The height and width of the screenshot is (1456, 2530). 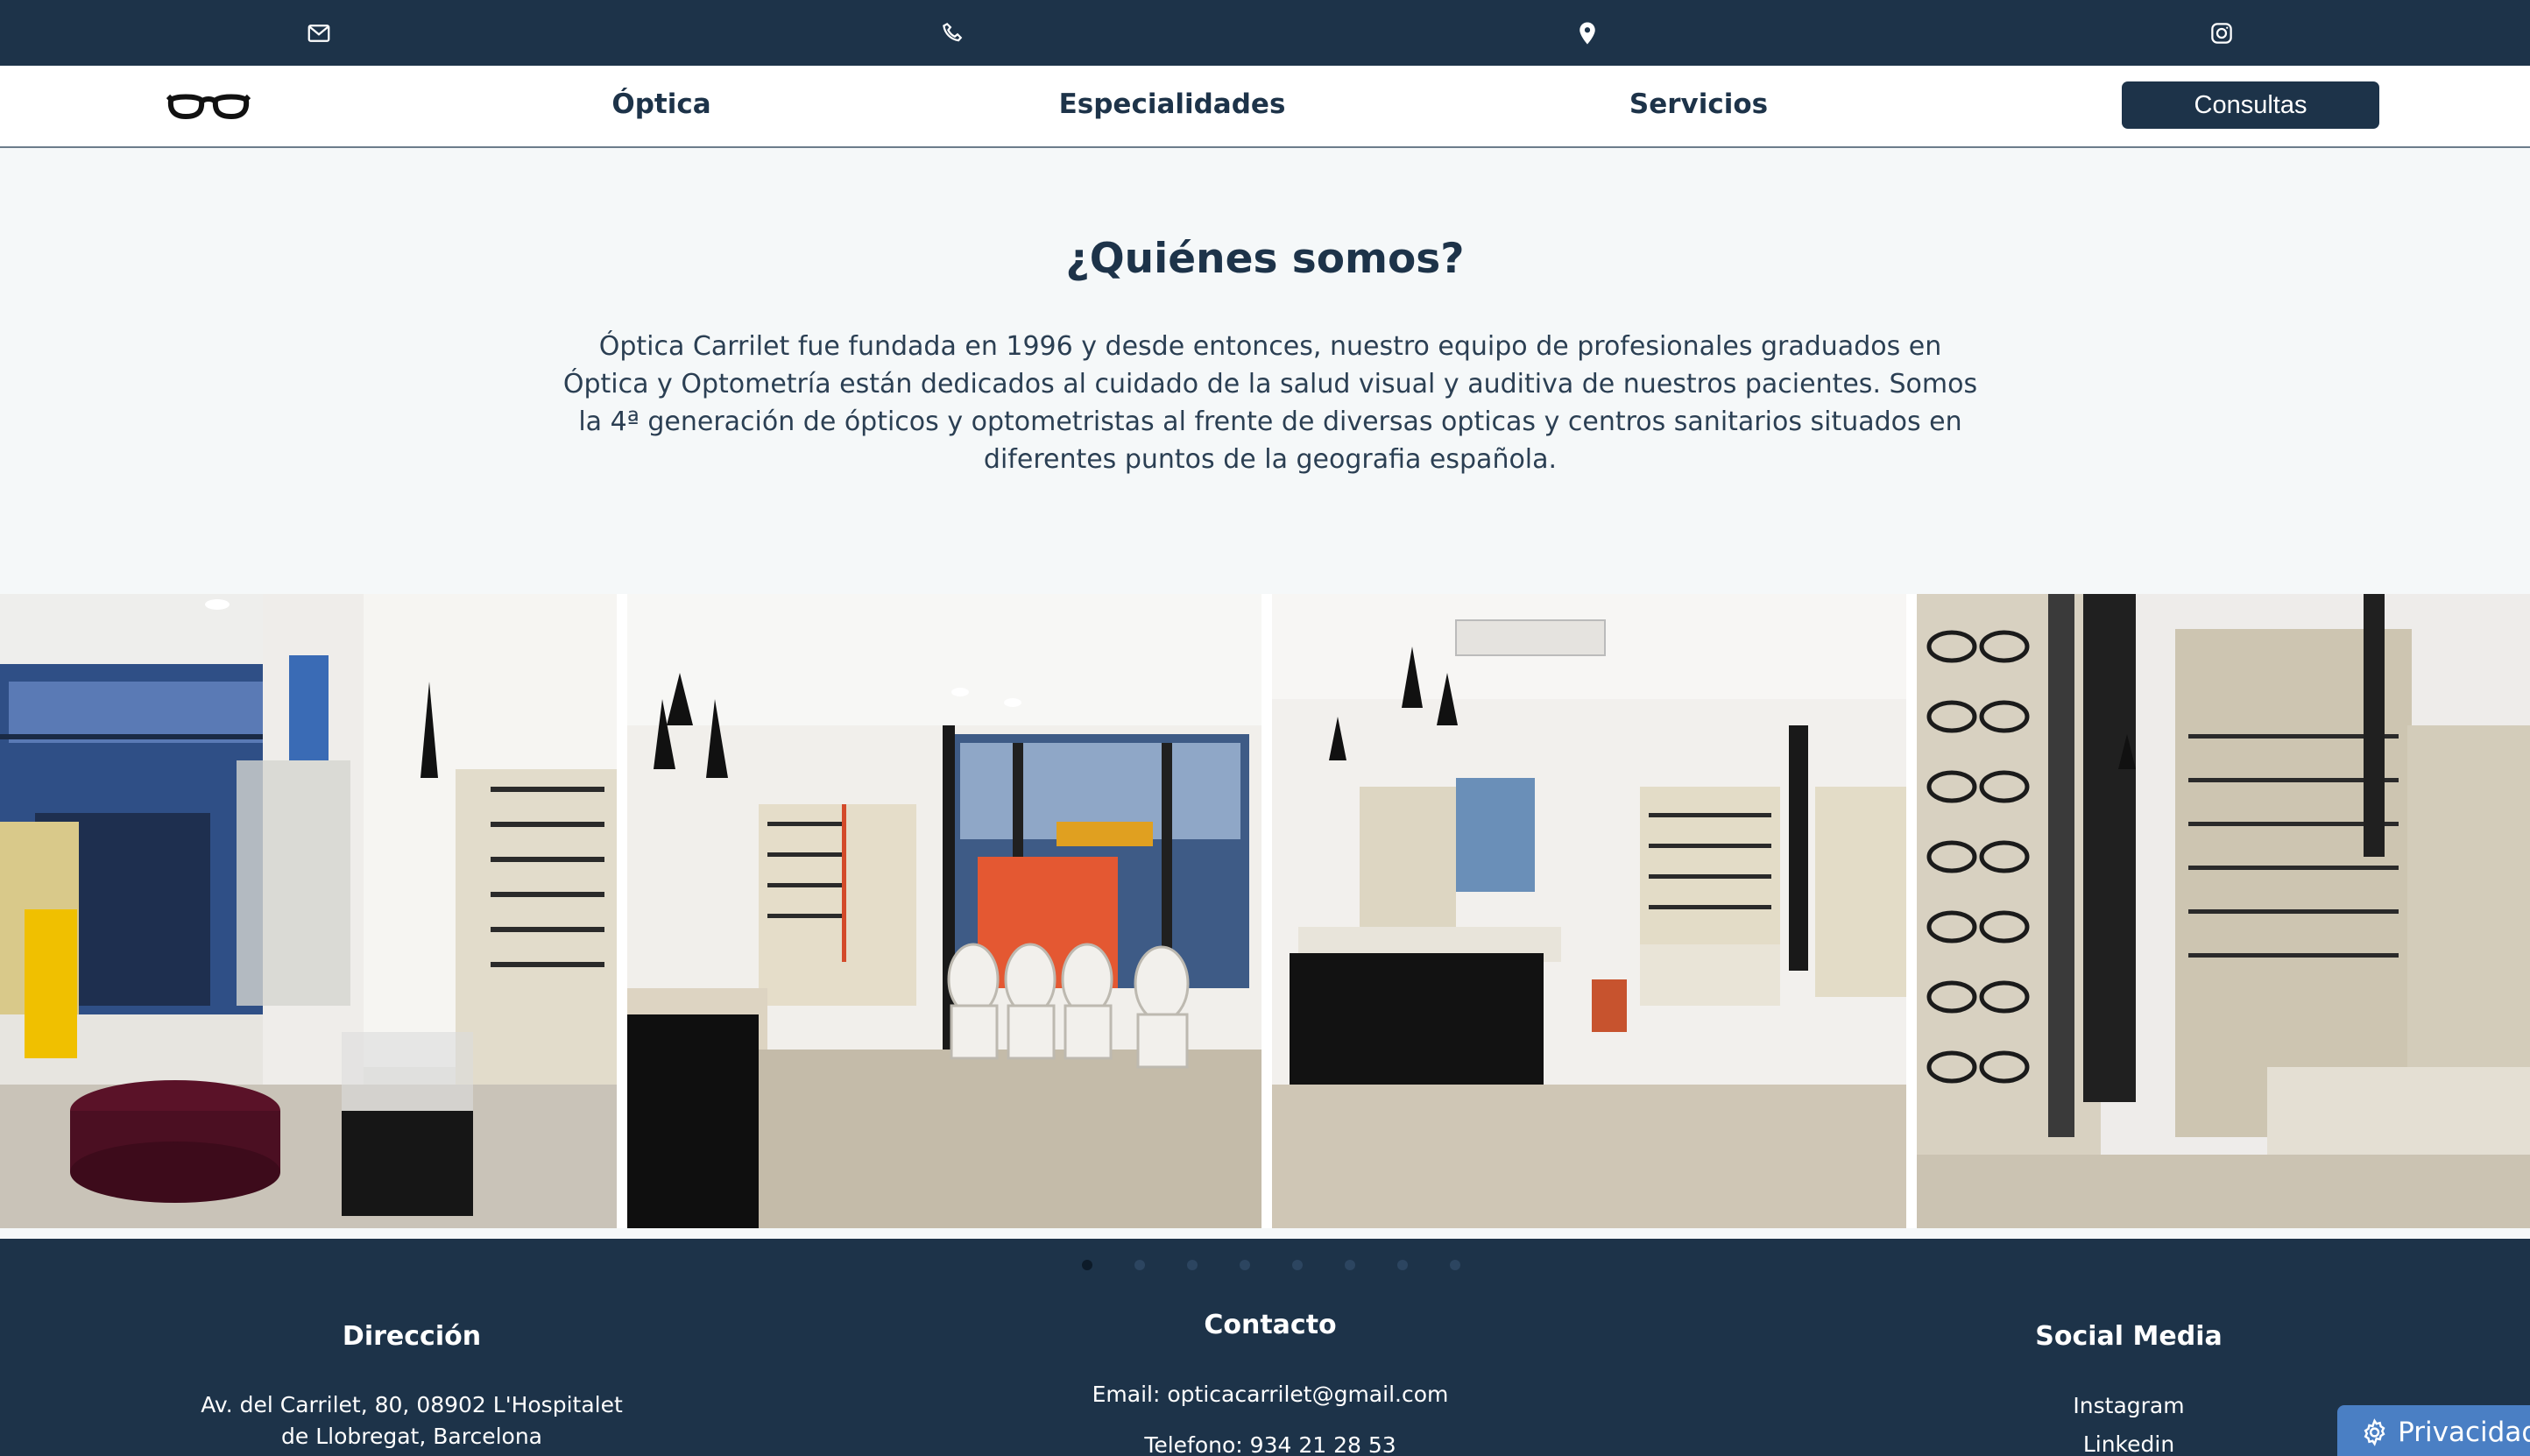 I want to click on footer-email: Email: opticacarrilet@gmail.com, so click(x=1270, y=1394).